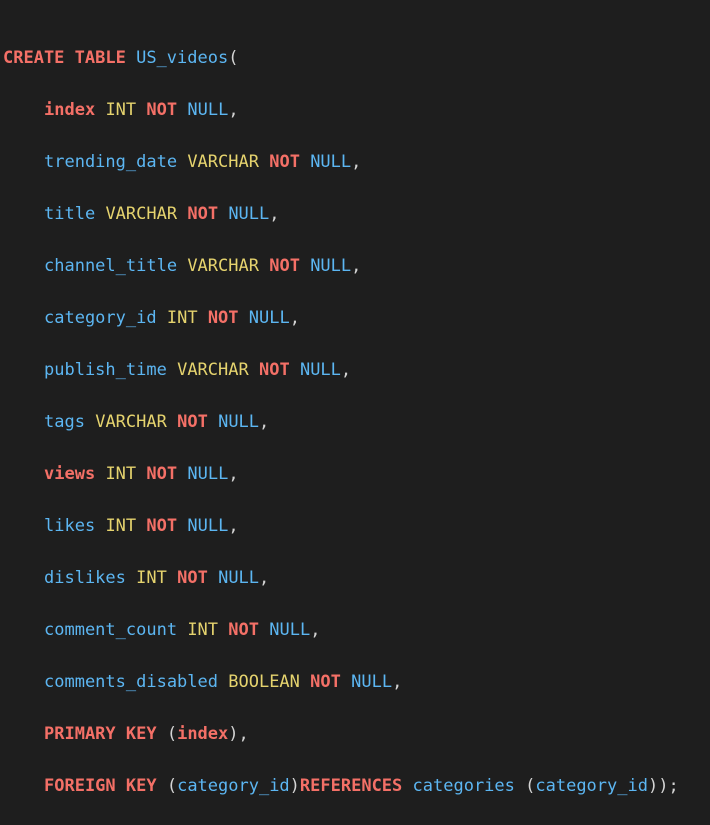  I want to click on column-line: title VARCHAR NOT NULL,, so click(356, 214).